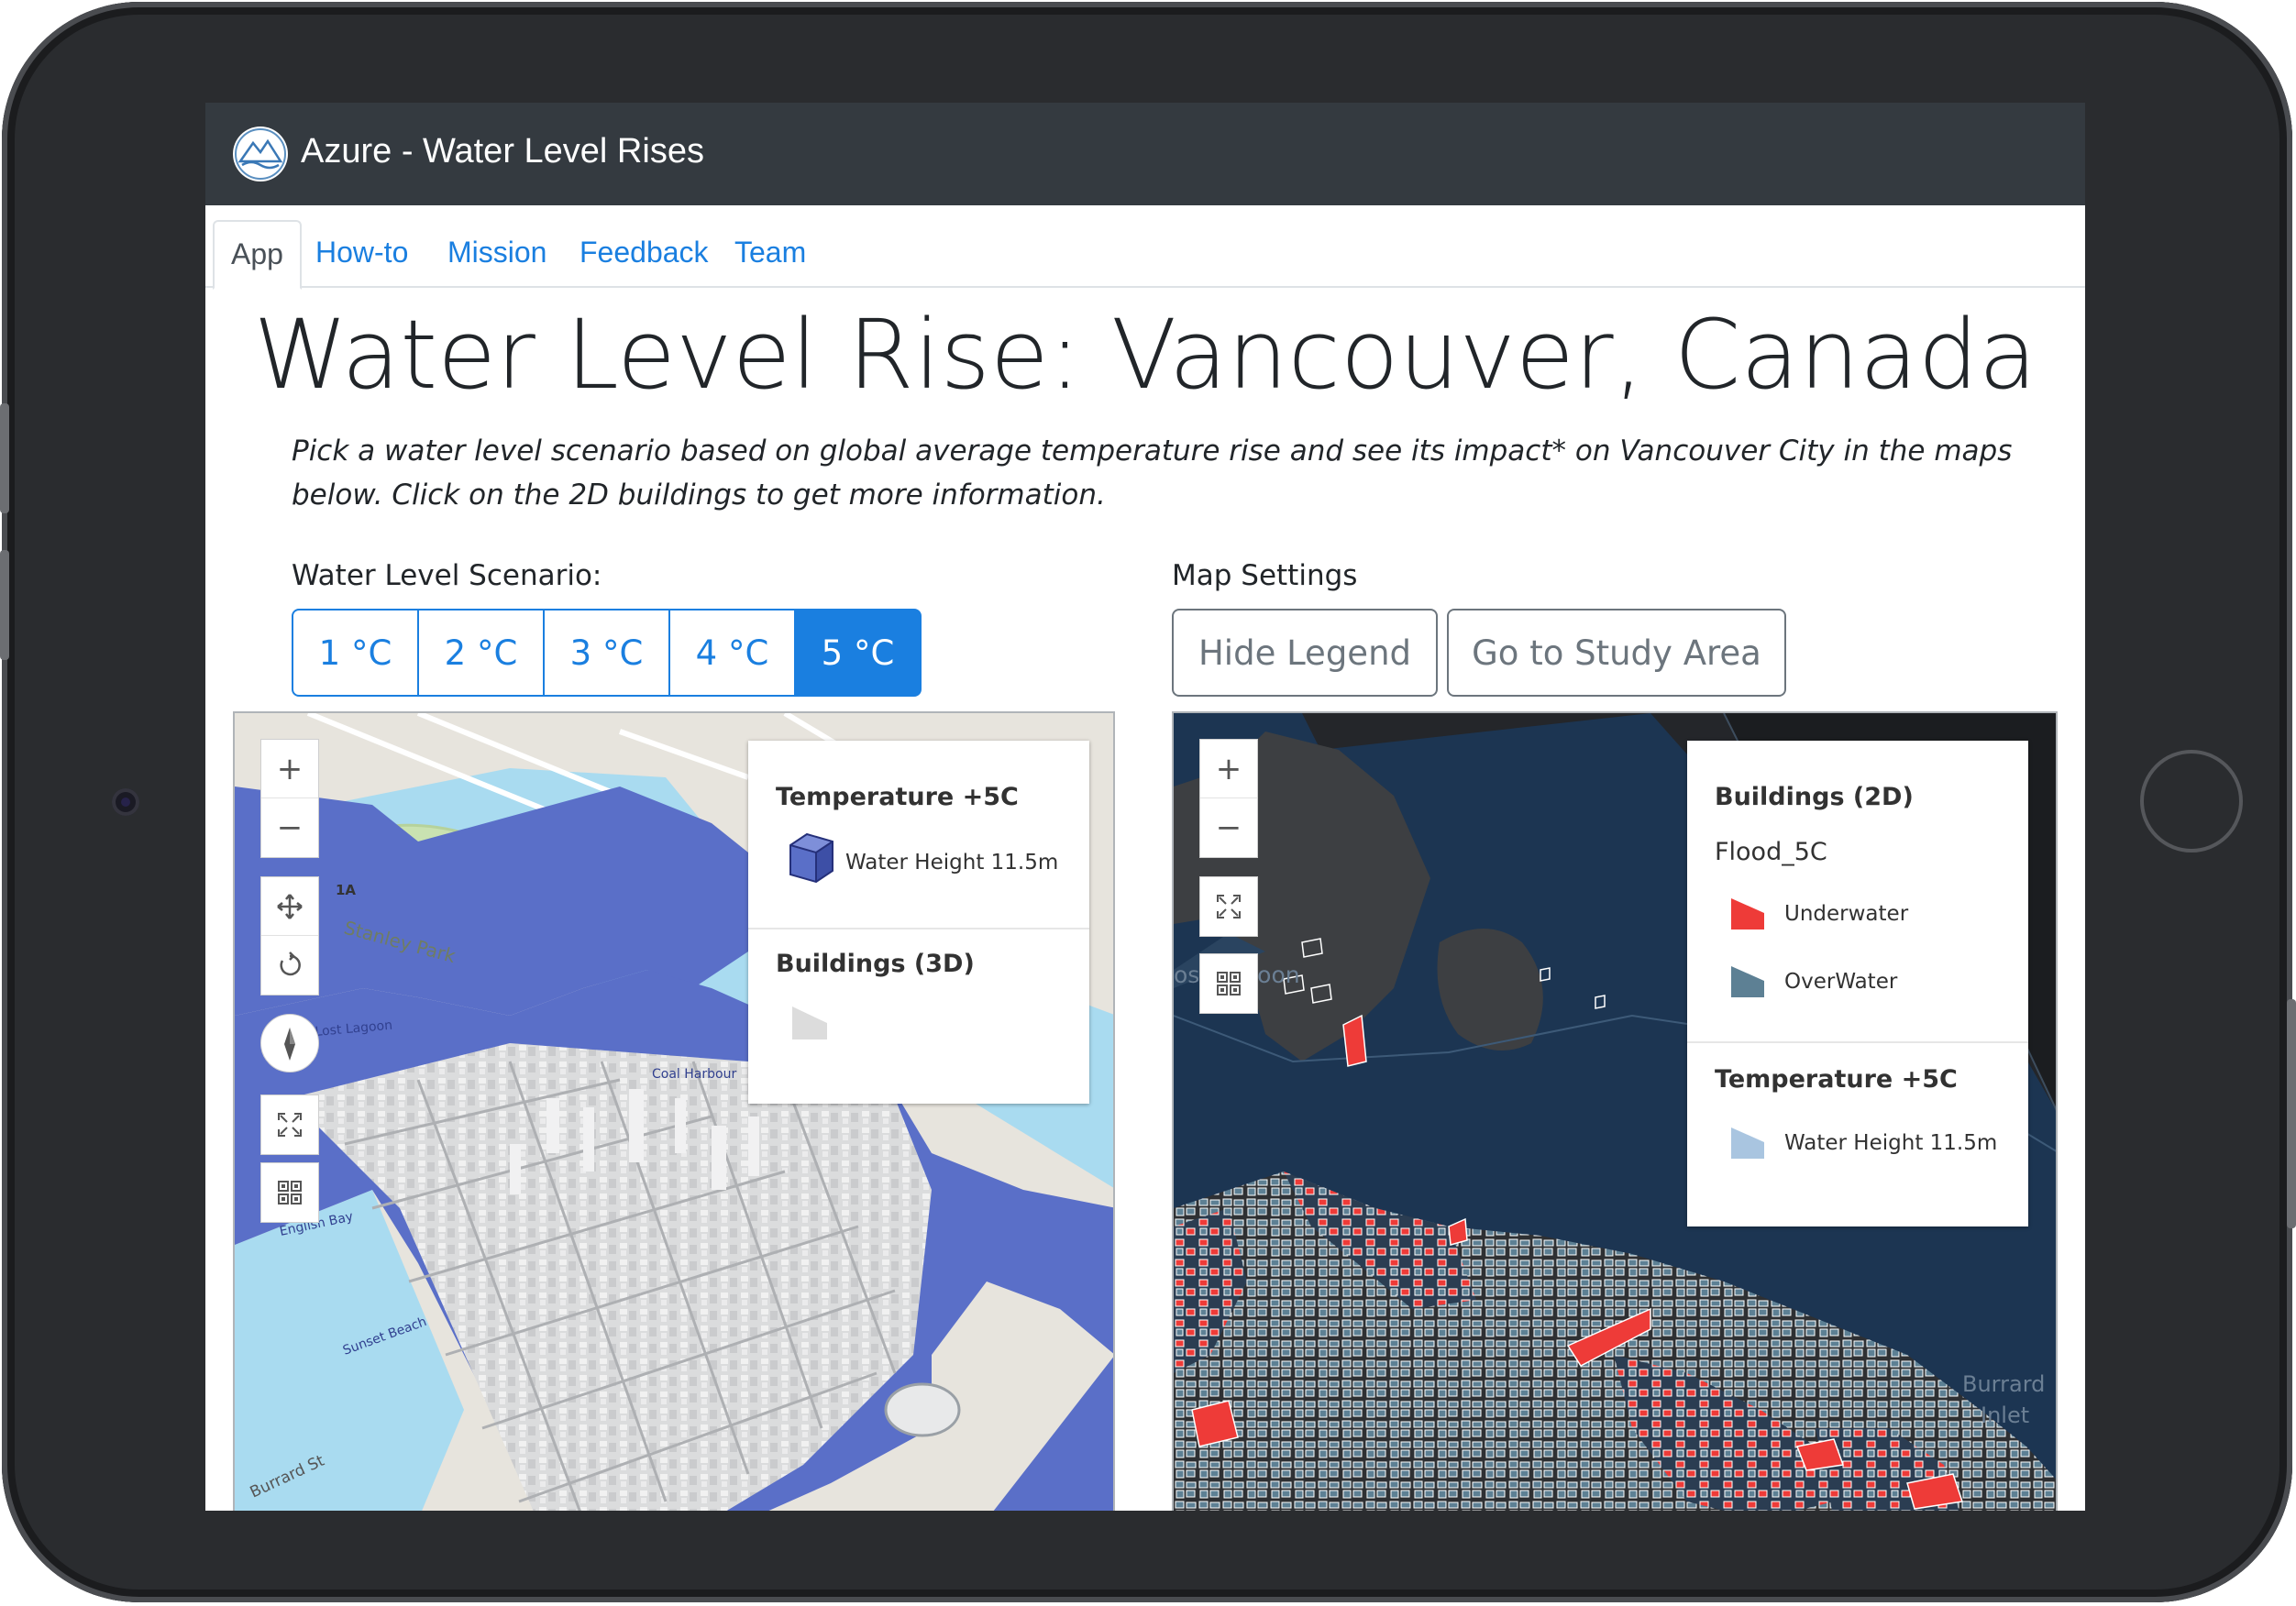 This screenshot has height=1606, width=2296. Describe the element at coordinates (1891, 1143) in the screenshot. I see `legend-water-height-label-2d: Water Height 11.5m` at that location.